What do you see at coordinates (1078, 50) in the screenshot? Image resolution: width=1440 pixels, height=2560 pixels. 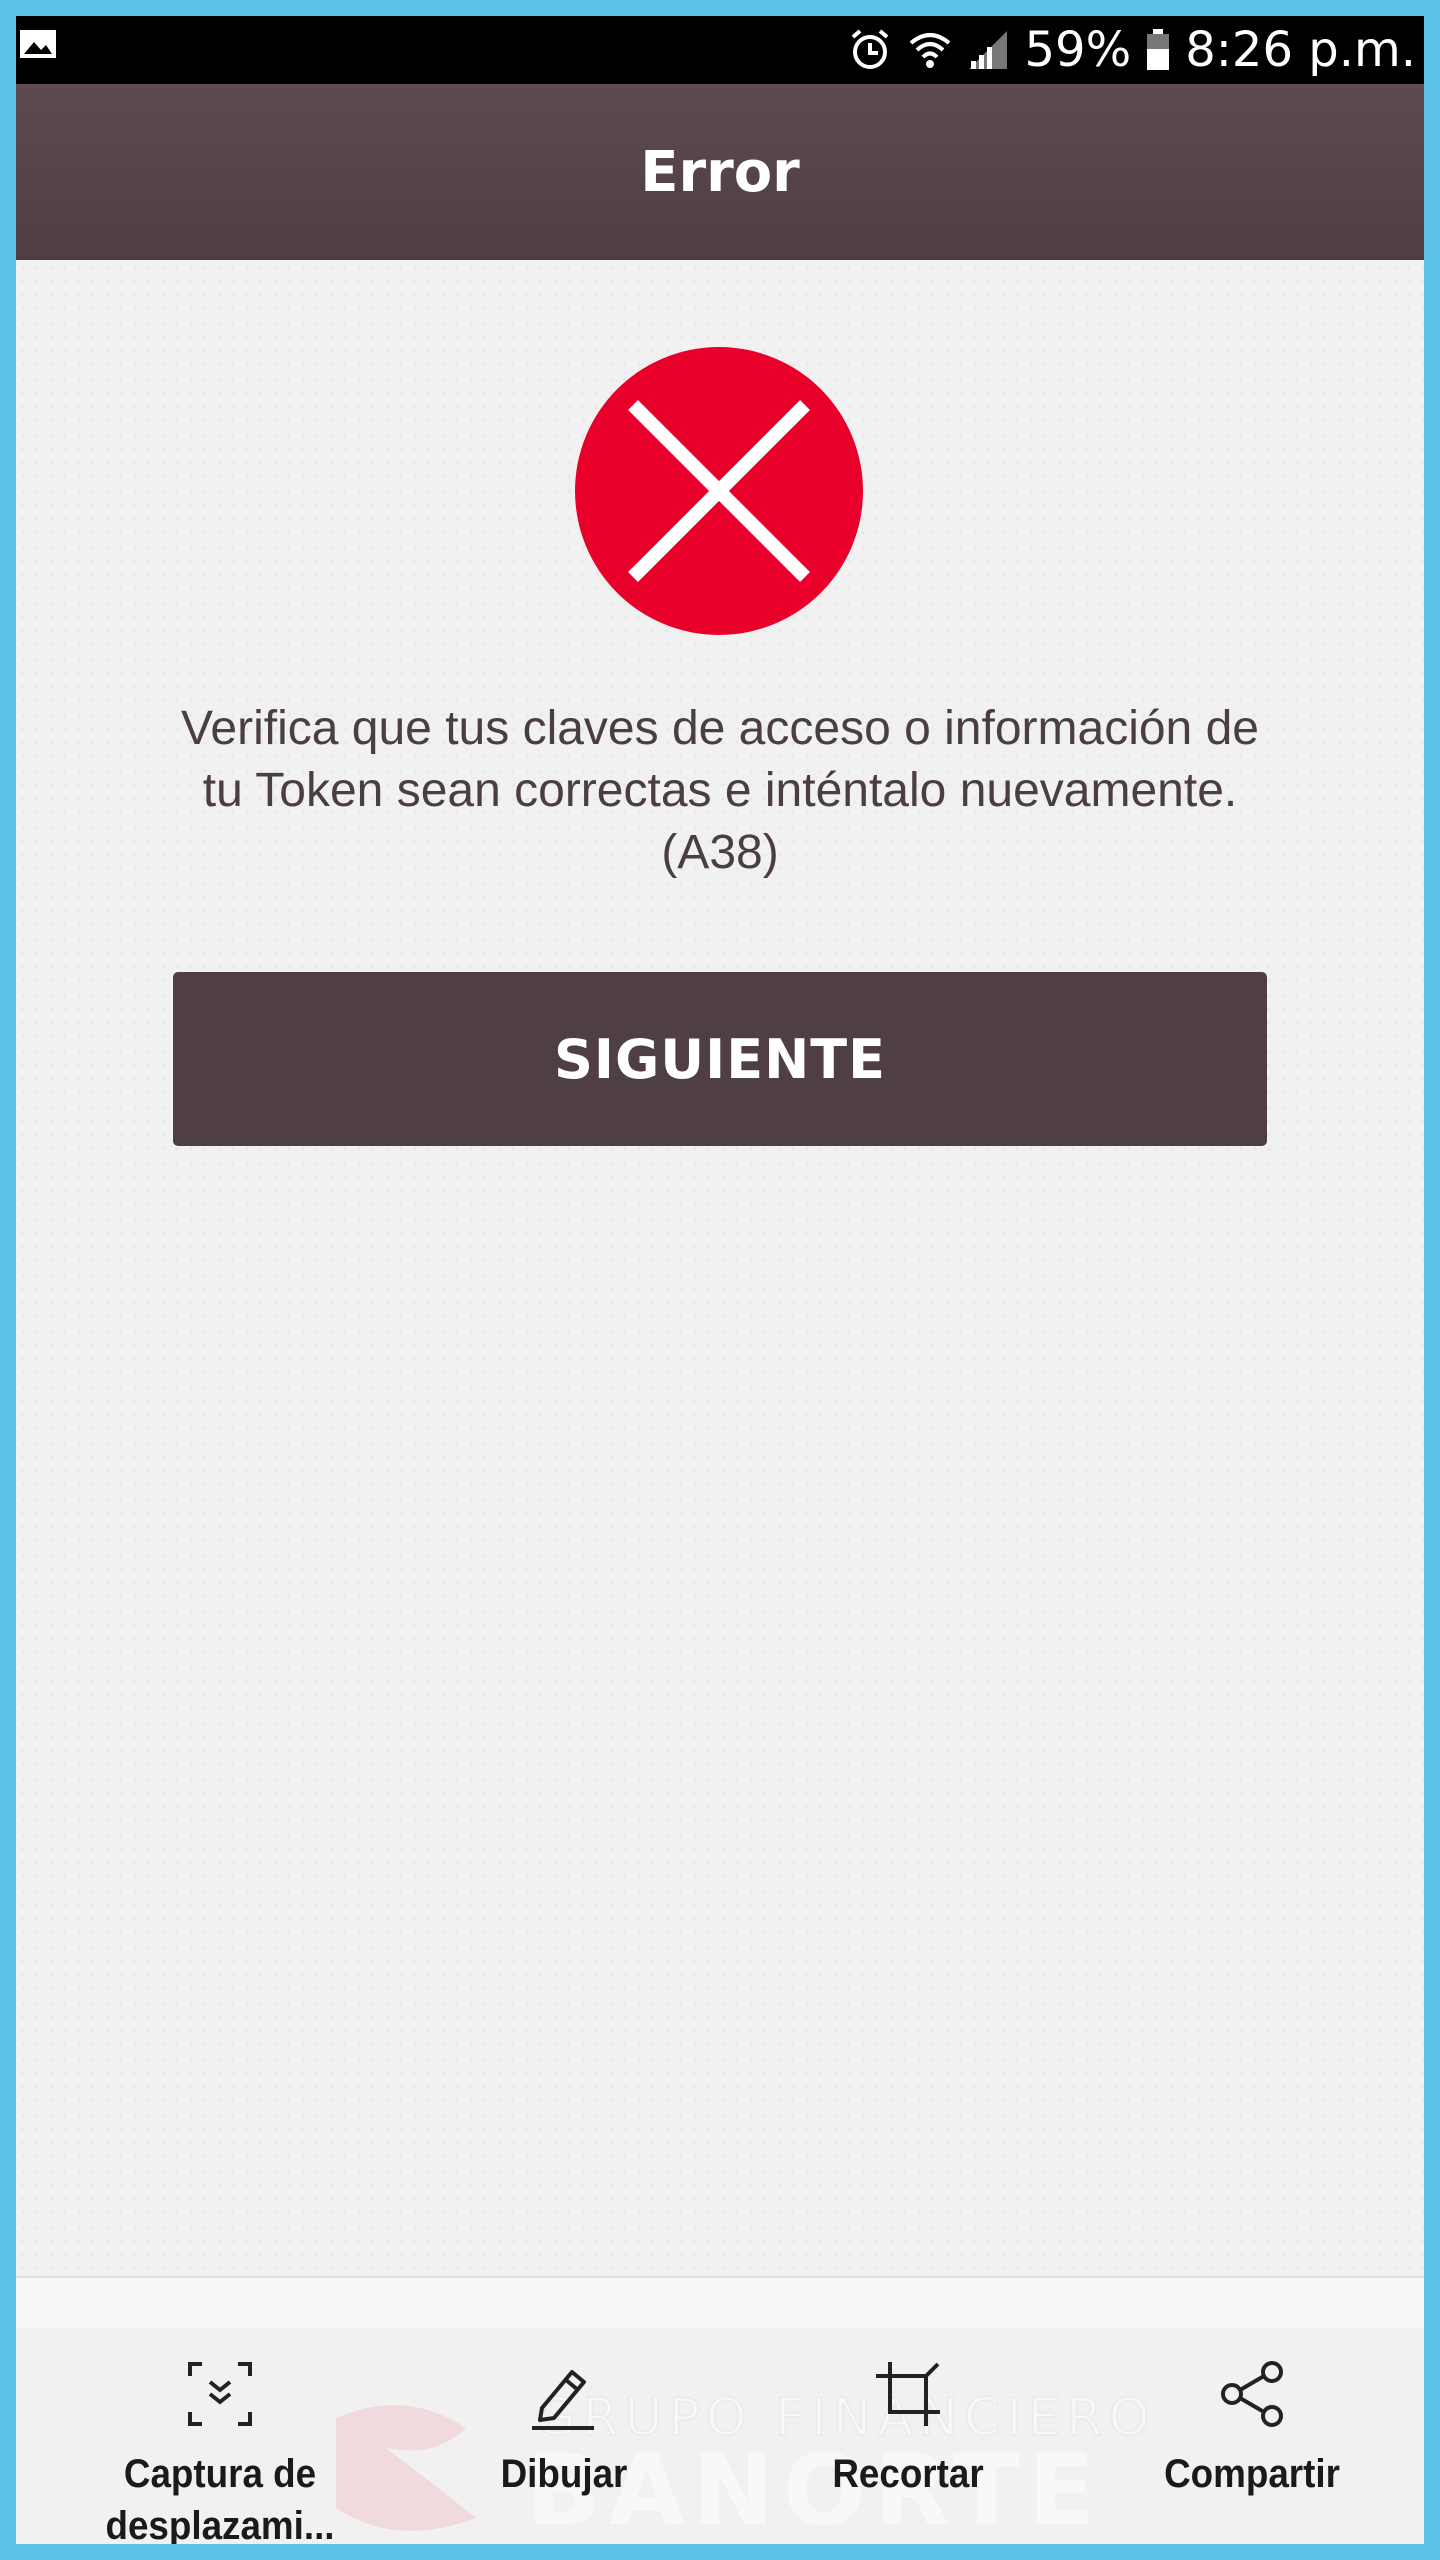 I see `battery-percent: 59%` at bounding box center [1078, 50].